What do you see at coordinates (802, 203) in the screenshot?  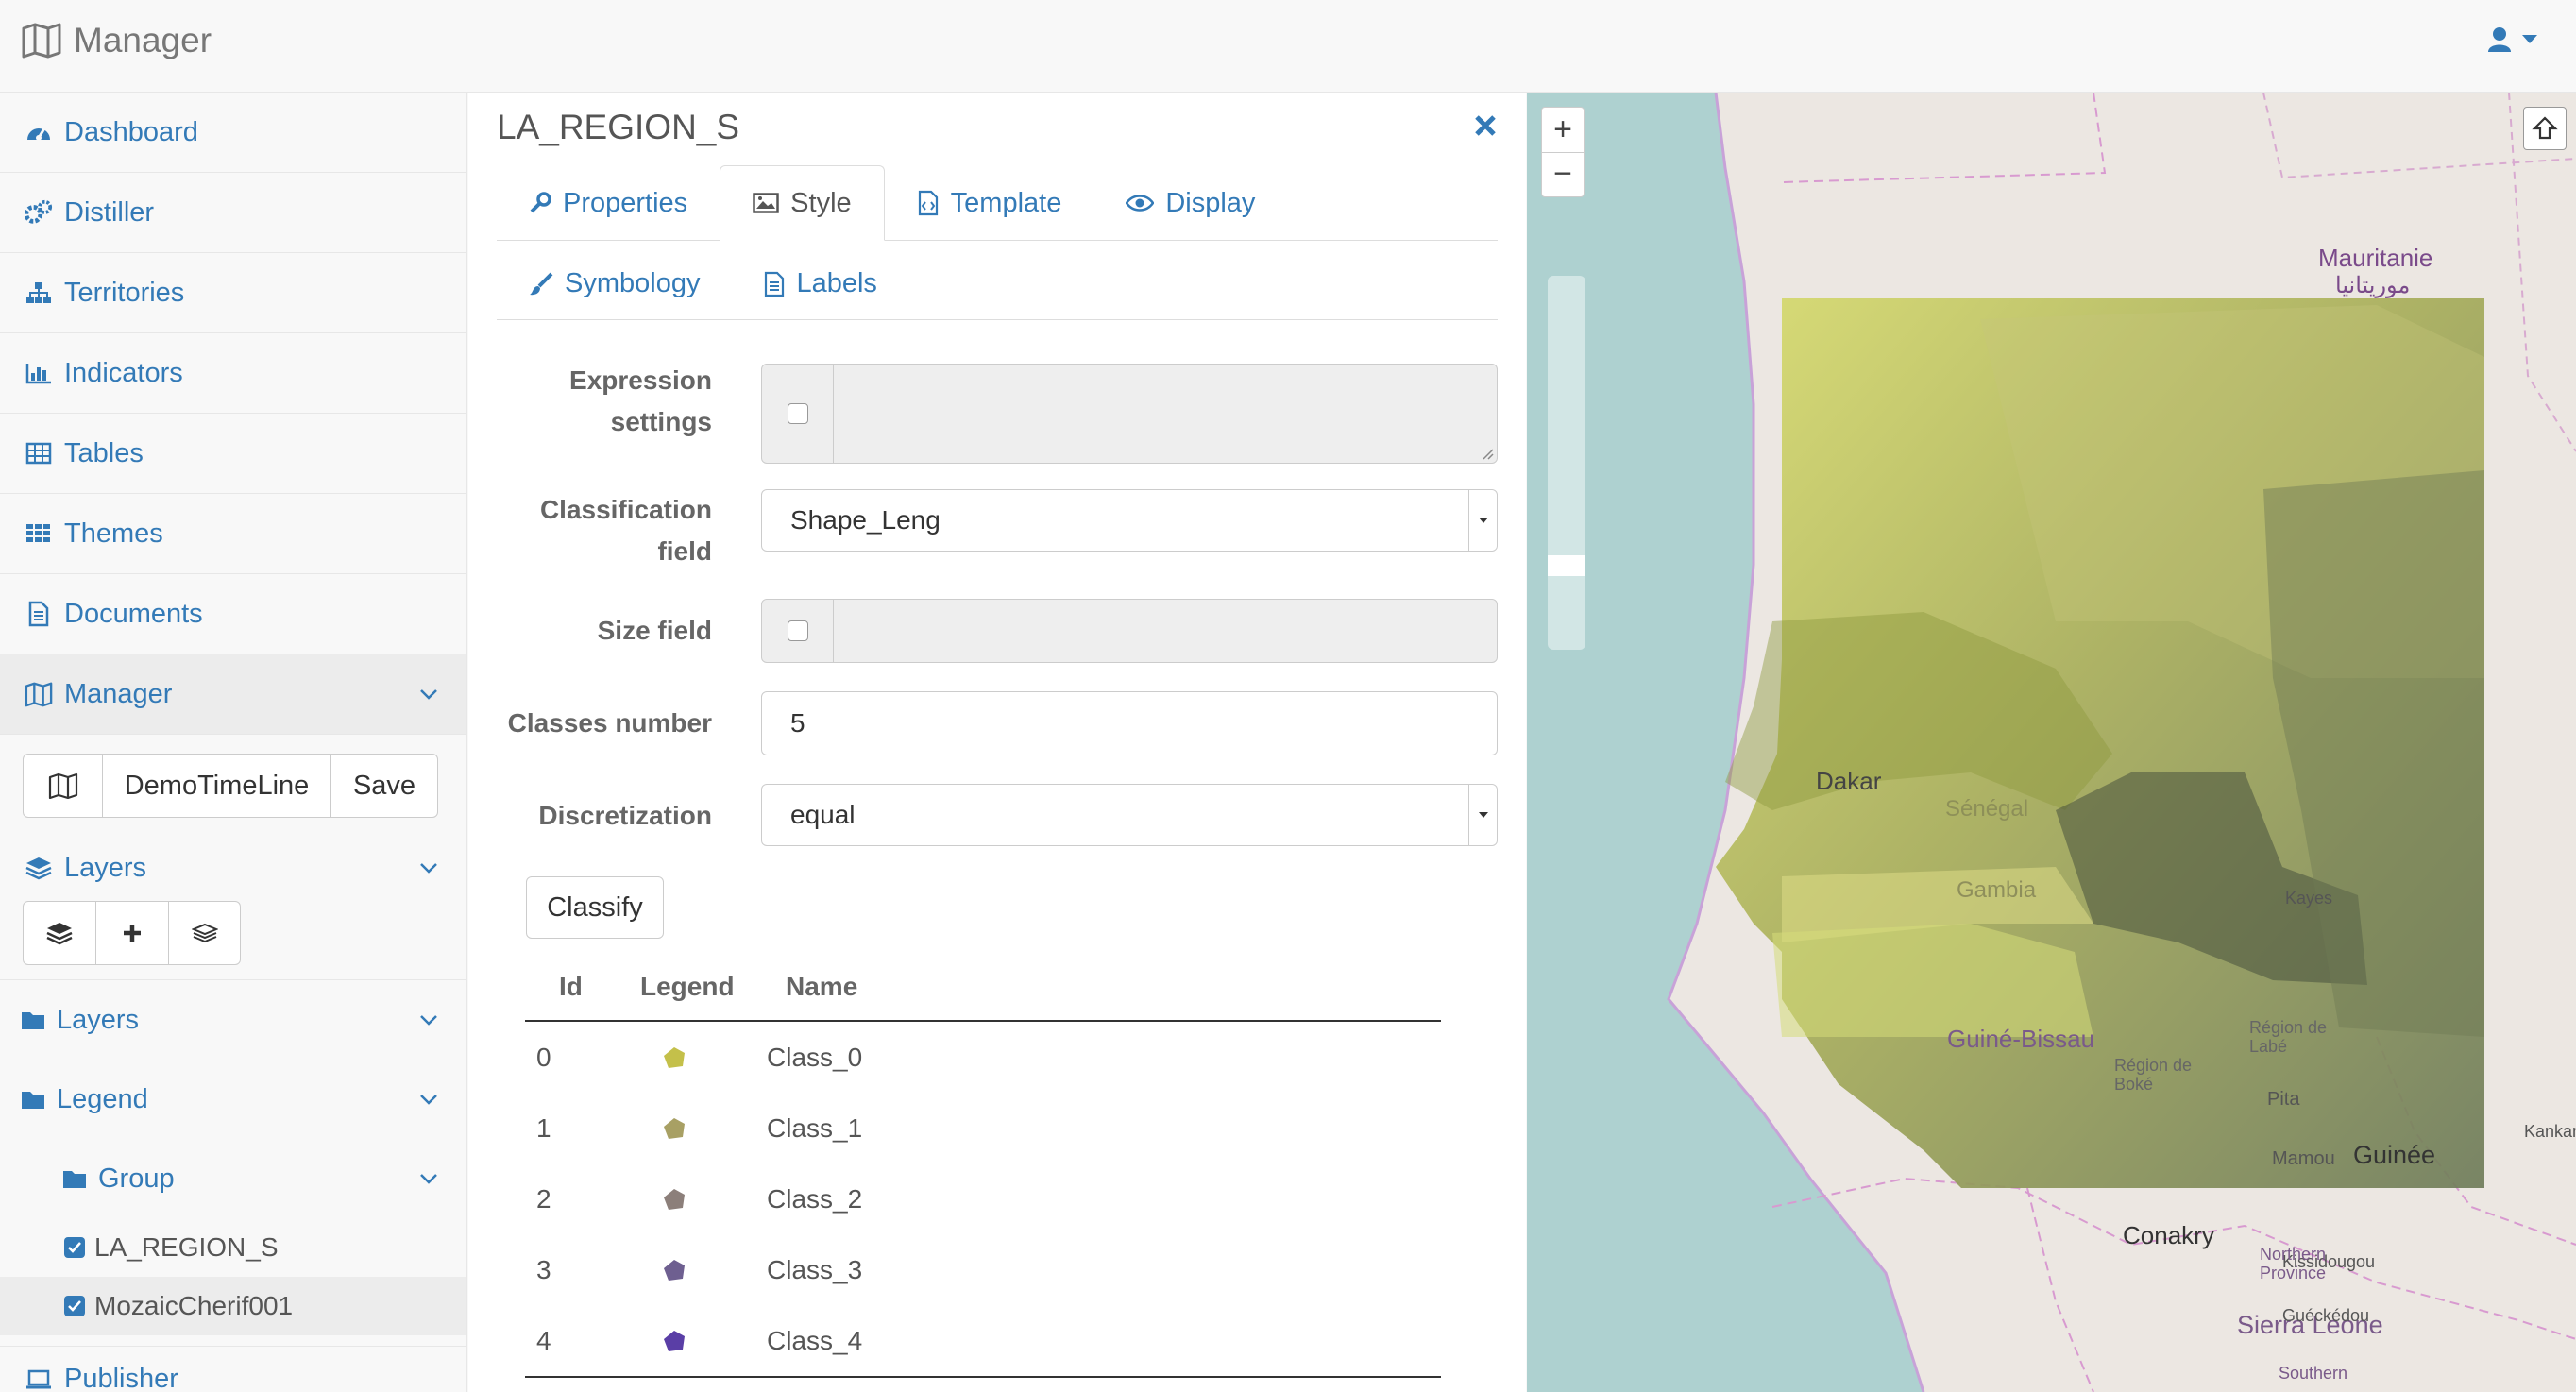 I see `tab-style: Style` at bounding box center [802, 203].